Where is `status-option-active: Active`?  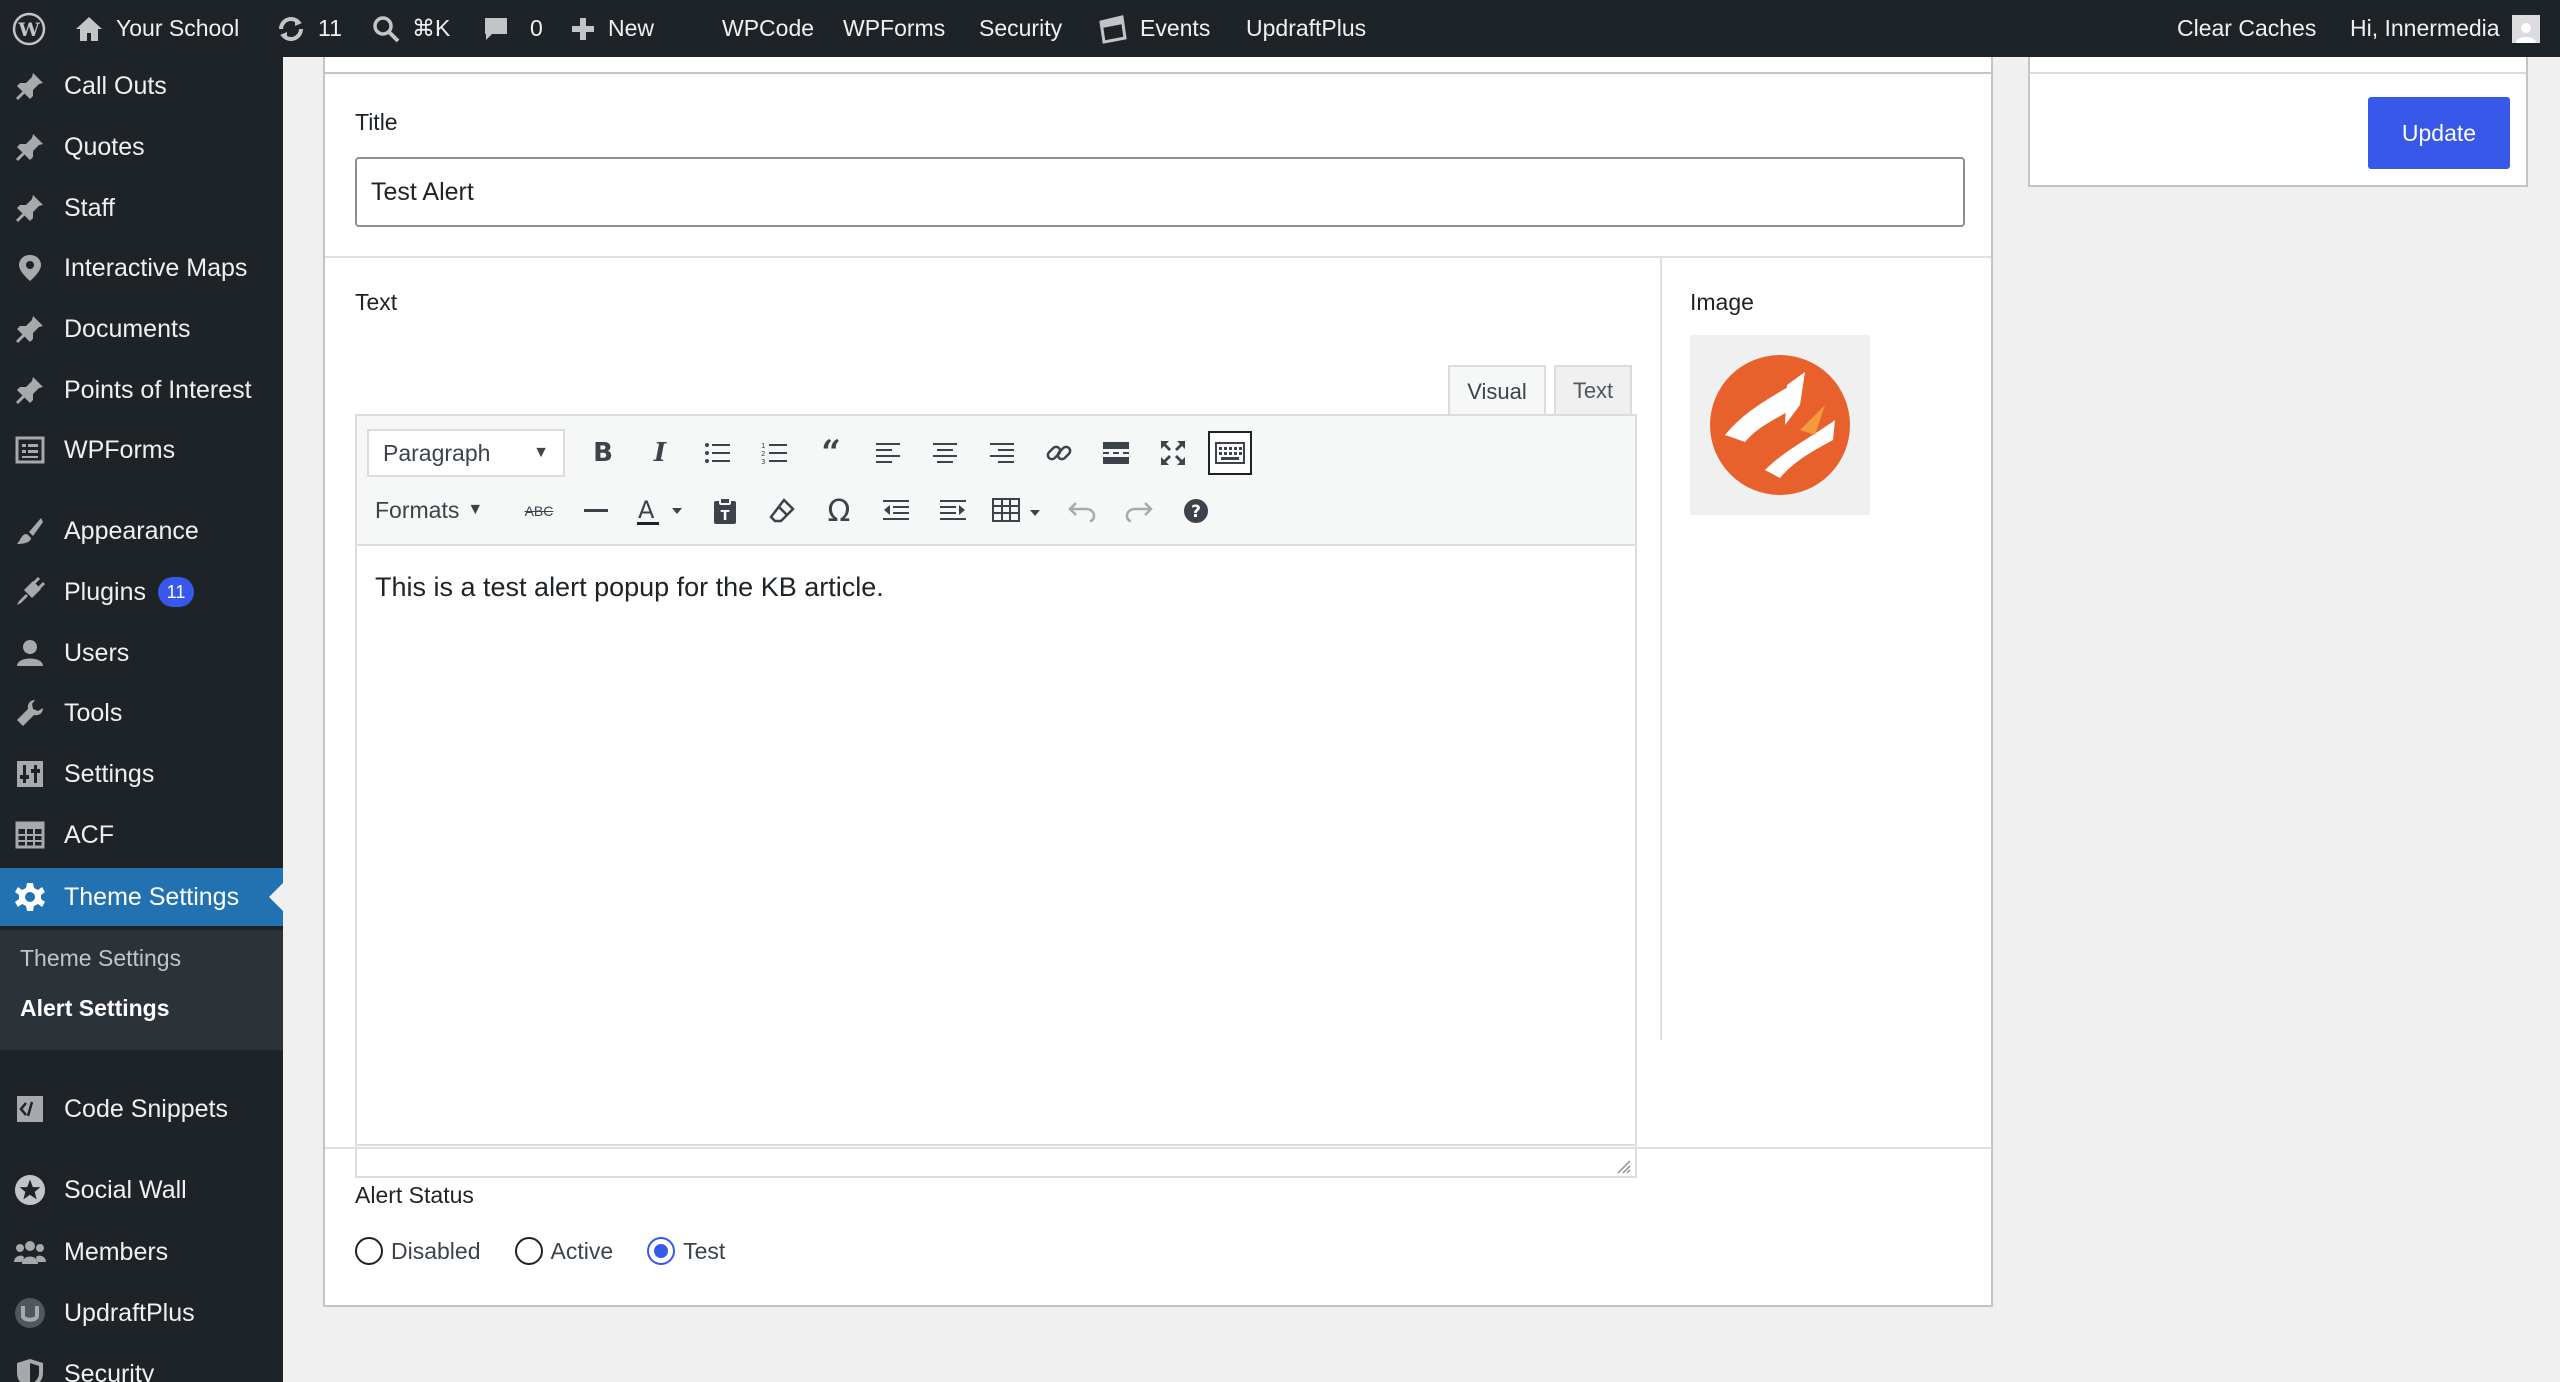
status-option-active: Active is located at coordinates (564, 1251).